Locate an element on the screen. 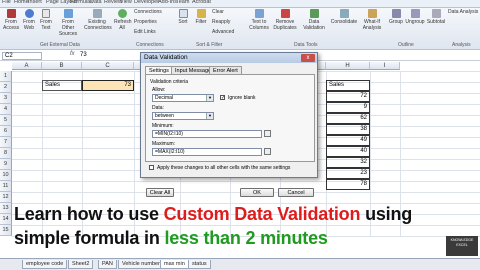  from-other-sources-button: From Other Sources is located at coordinates (68, 23).